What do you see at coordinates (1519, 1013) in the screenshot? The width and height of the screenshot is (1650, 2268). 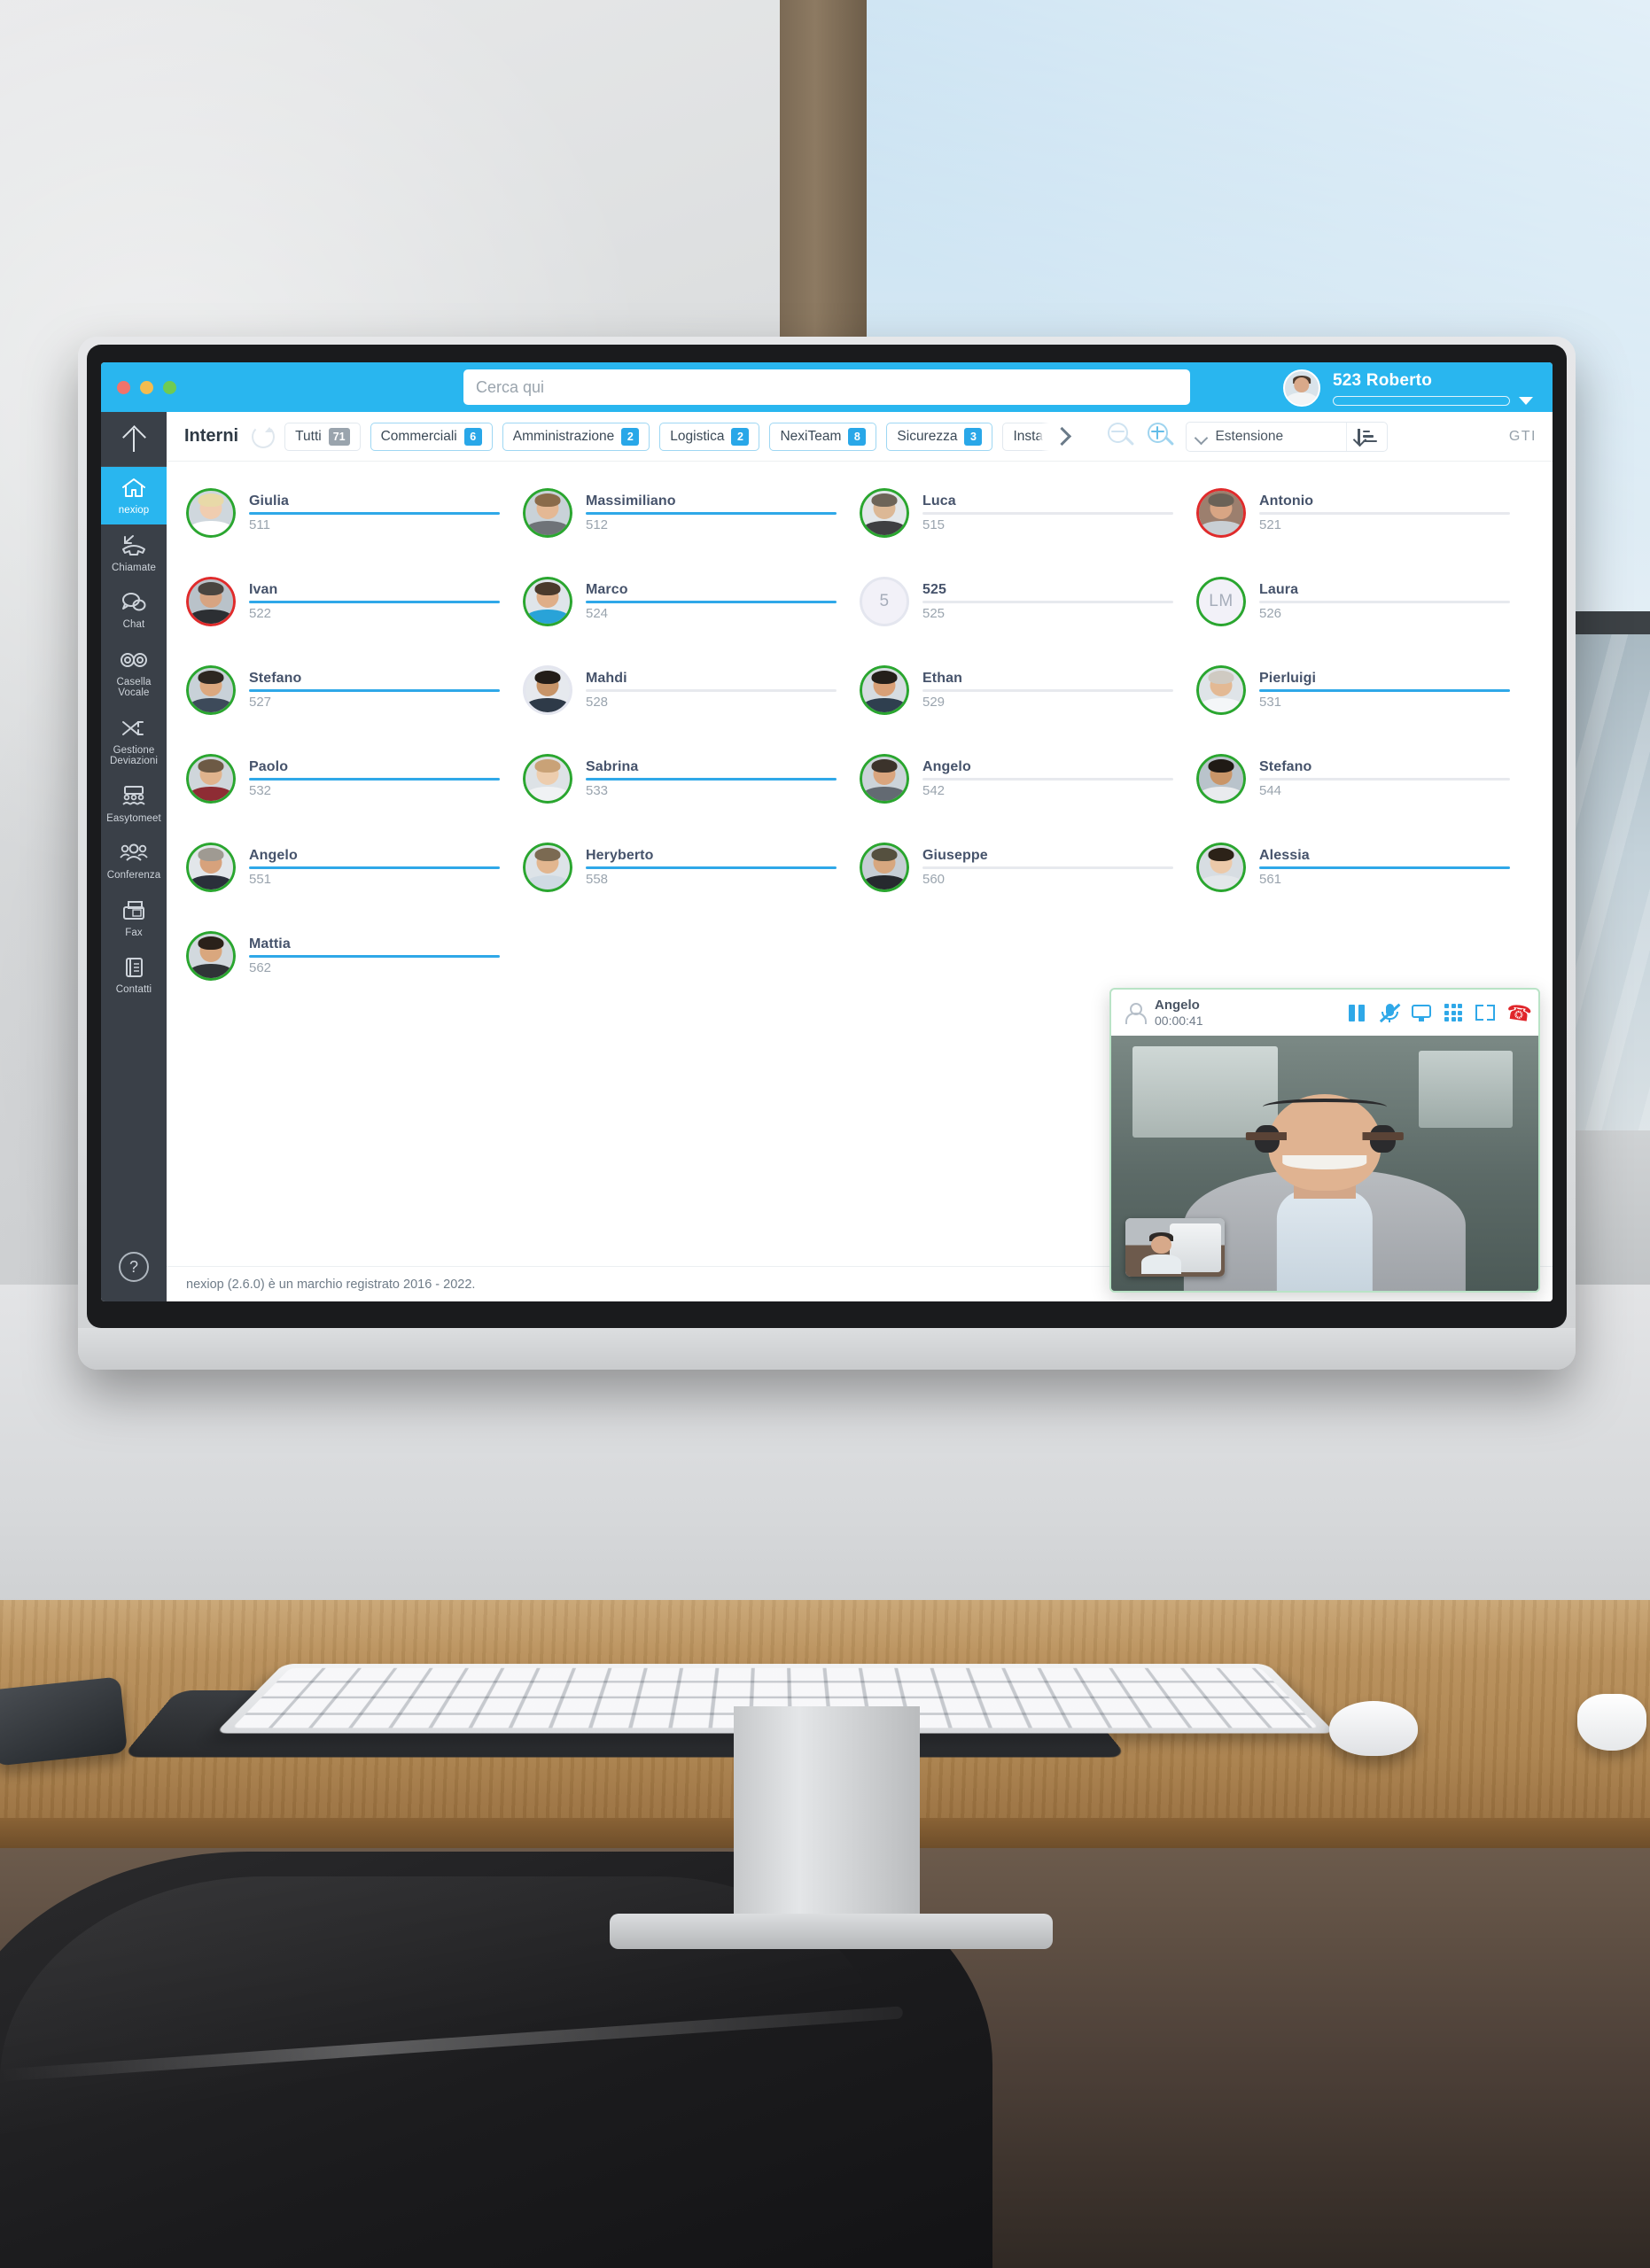 I see `hangup-phone-icon: ☎` at bounding box center [1519, 1013].